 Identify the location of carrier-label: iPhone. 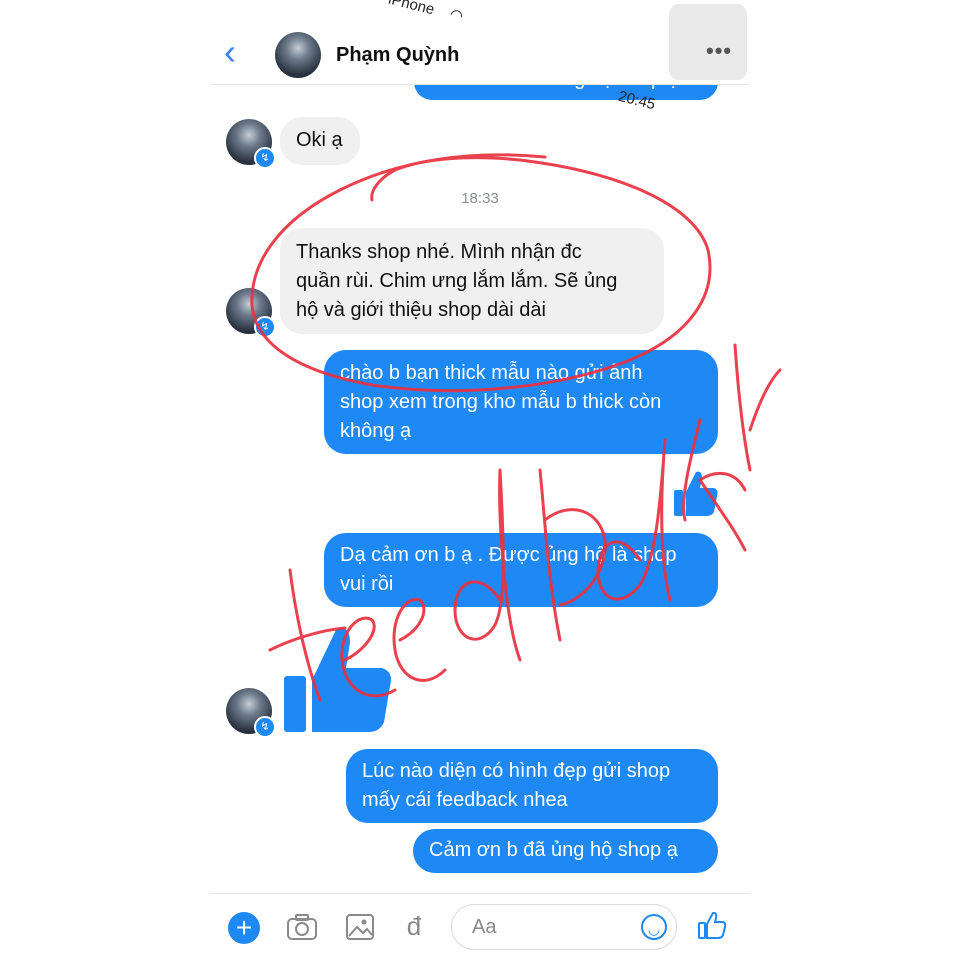
(411, 9).